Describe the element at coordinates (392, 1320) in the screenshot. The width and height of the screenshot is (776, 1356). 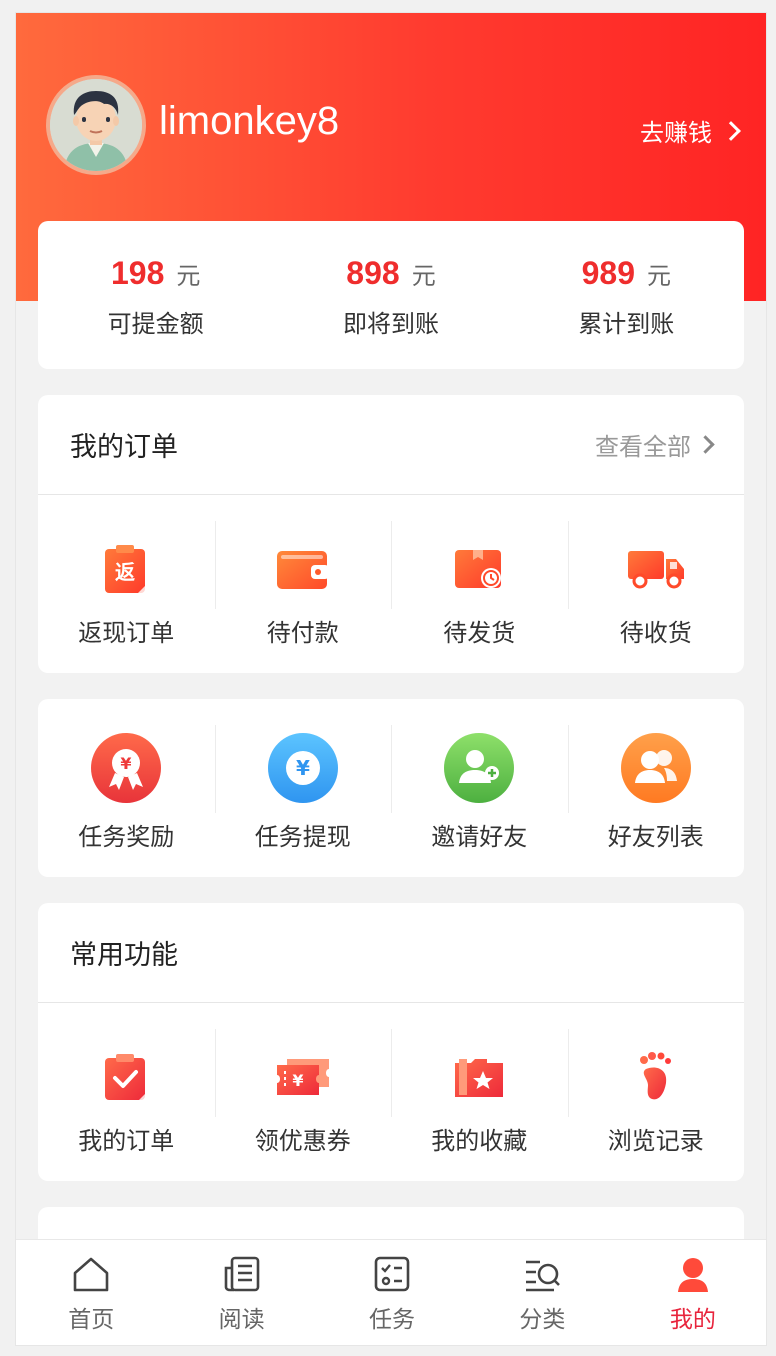
I see `tab-label: 任务` at that location.